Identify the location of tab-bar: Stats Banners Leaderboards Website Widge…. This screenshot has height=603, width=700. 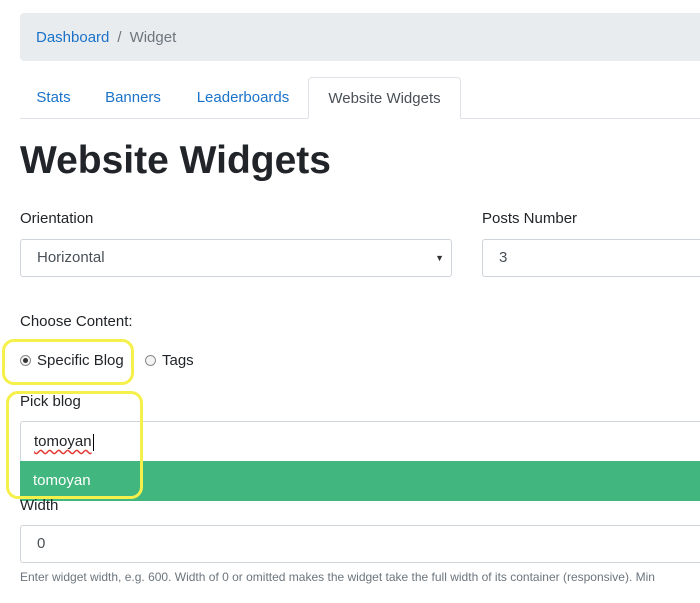
(360, 98).